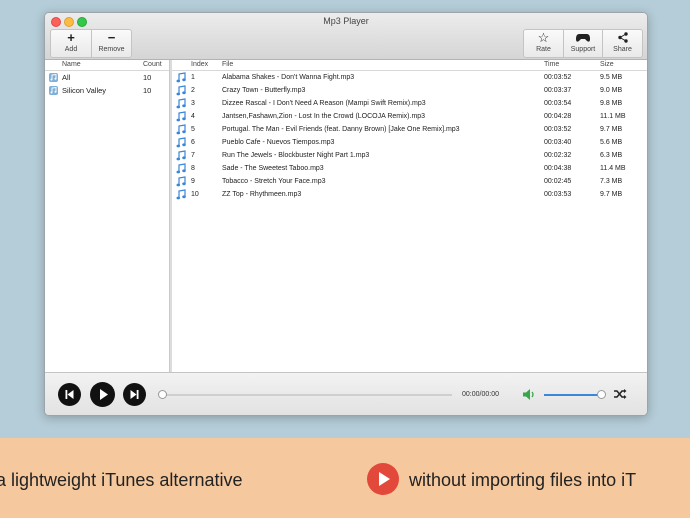 The width and height of the screenshot is (690, 518). What do you see at coordinates (288, 77) in the screenshot?
I see `track-file: Alabama Shakes - Don't Wanna Fight.mp3` at bounding box center [288, 77].